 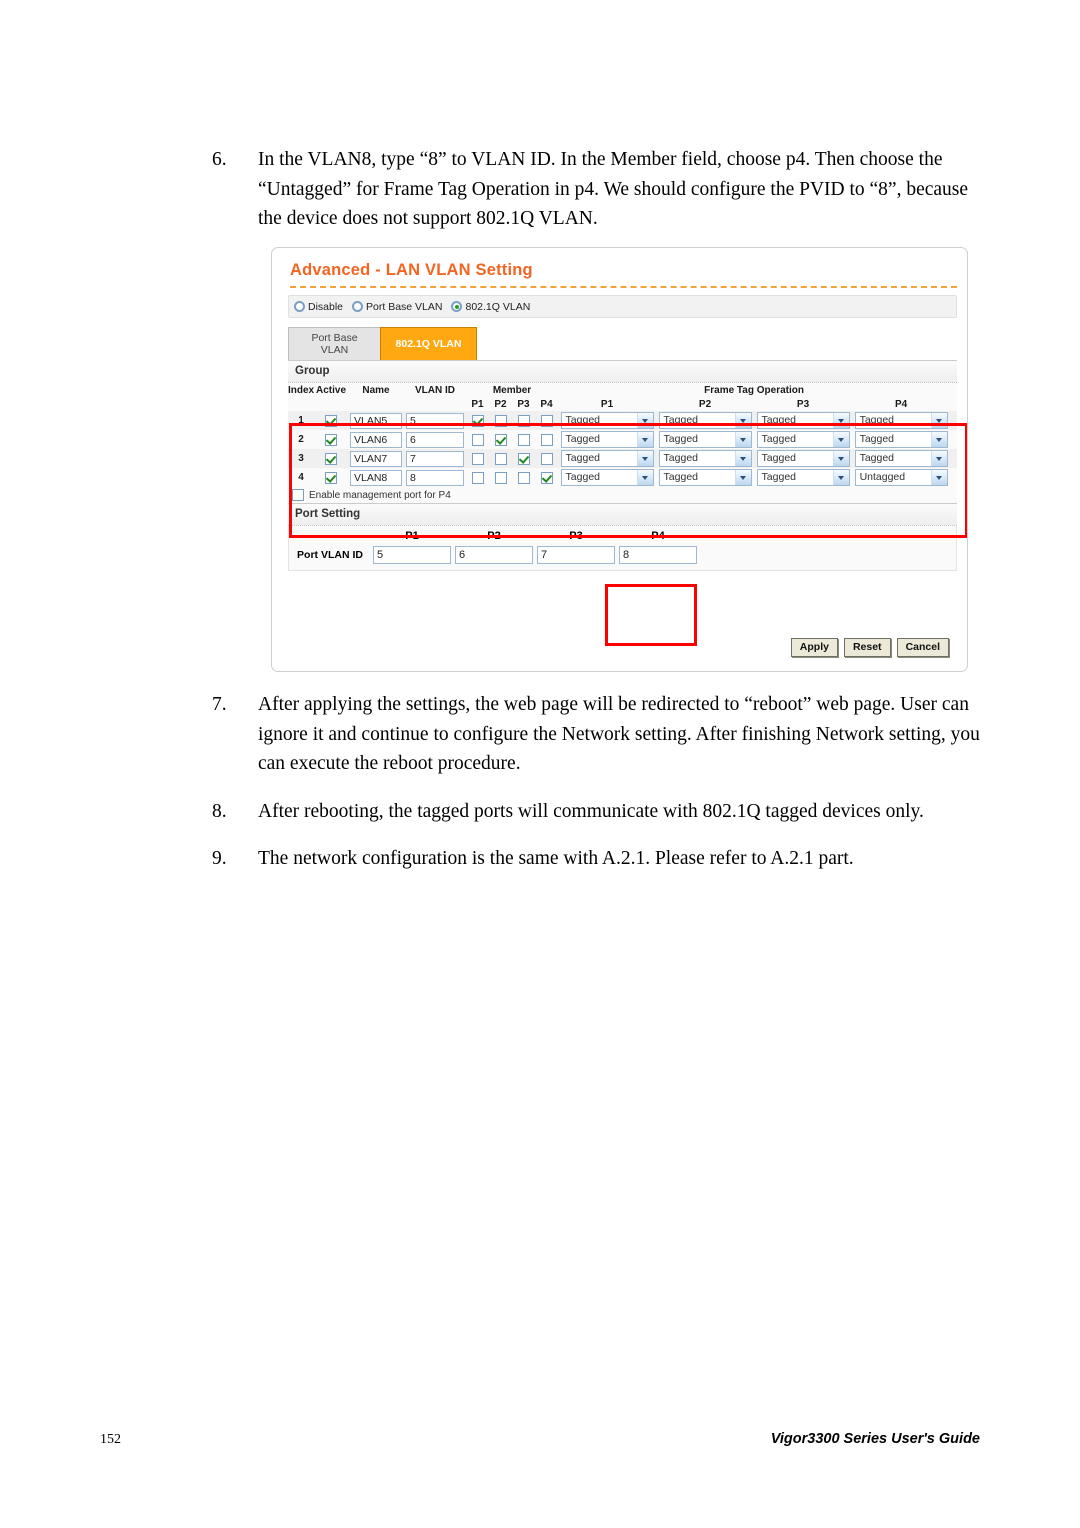 I want to click on step-number: 7., so click(x=219, y=704).